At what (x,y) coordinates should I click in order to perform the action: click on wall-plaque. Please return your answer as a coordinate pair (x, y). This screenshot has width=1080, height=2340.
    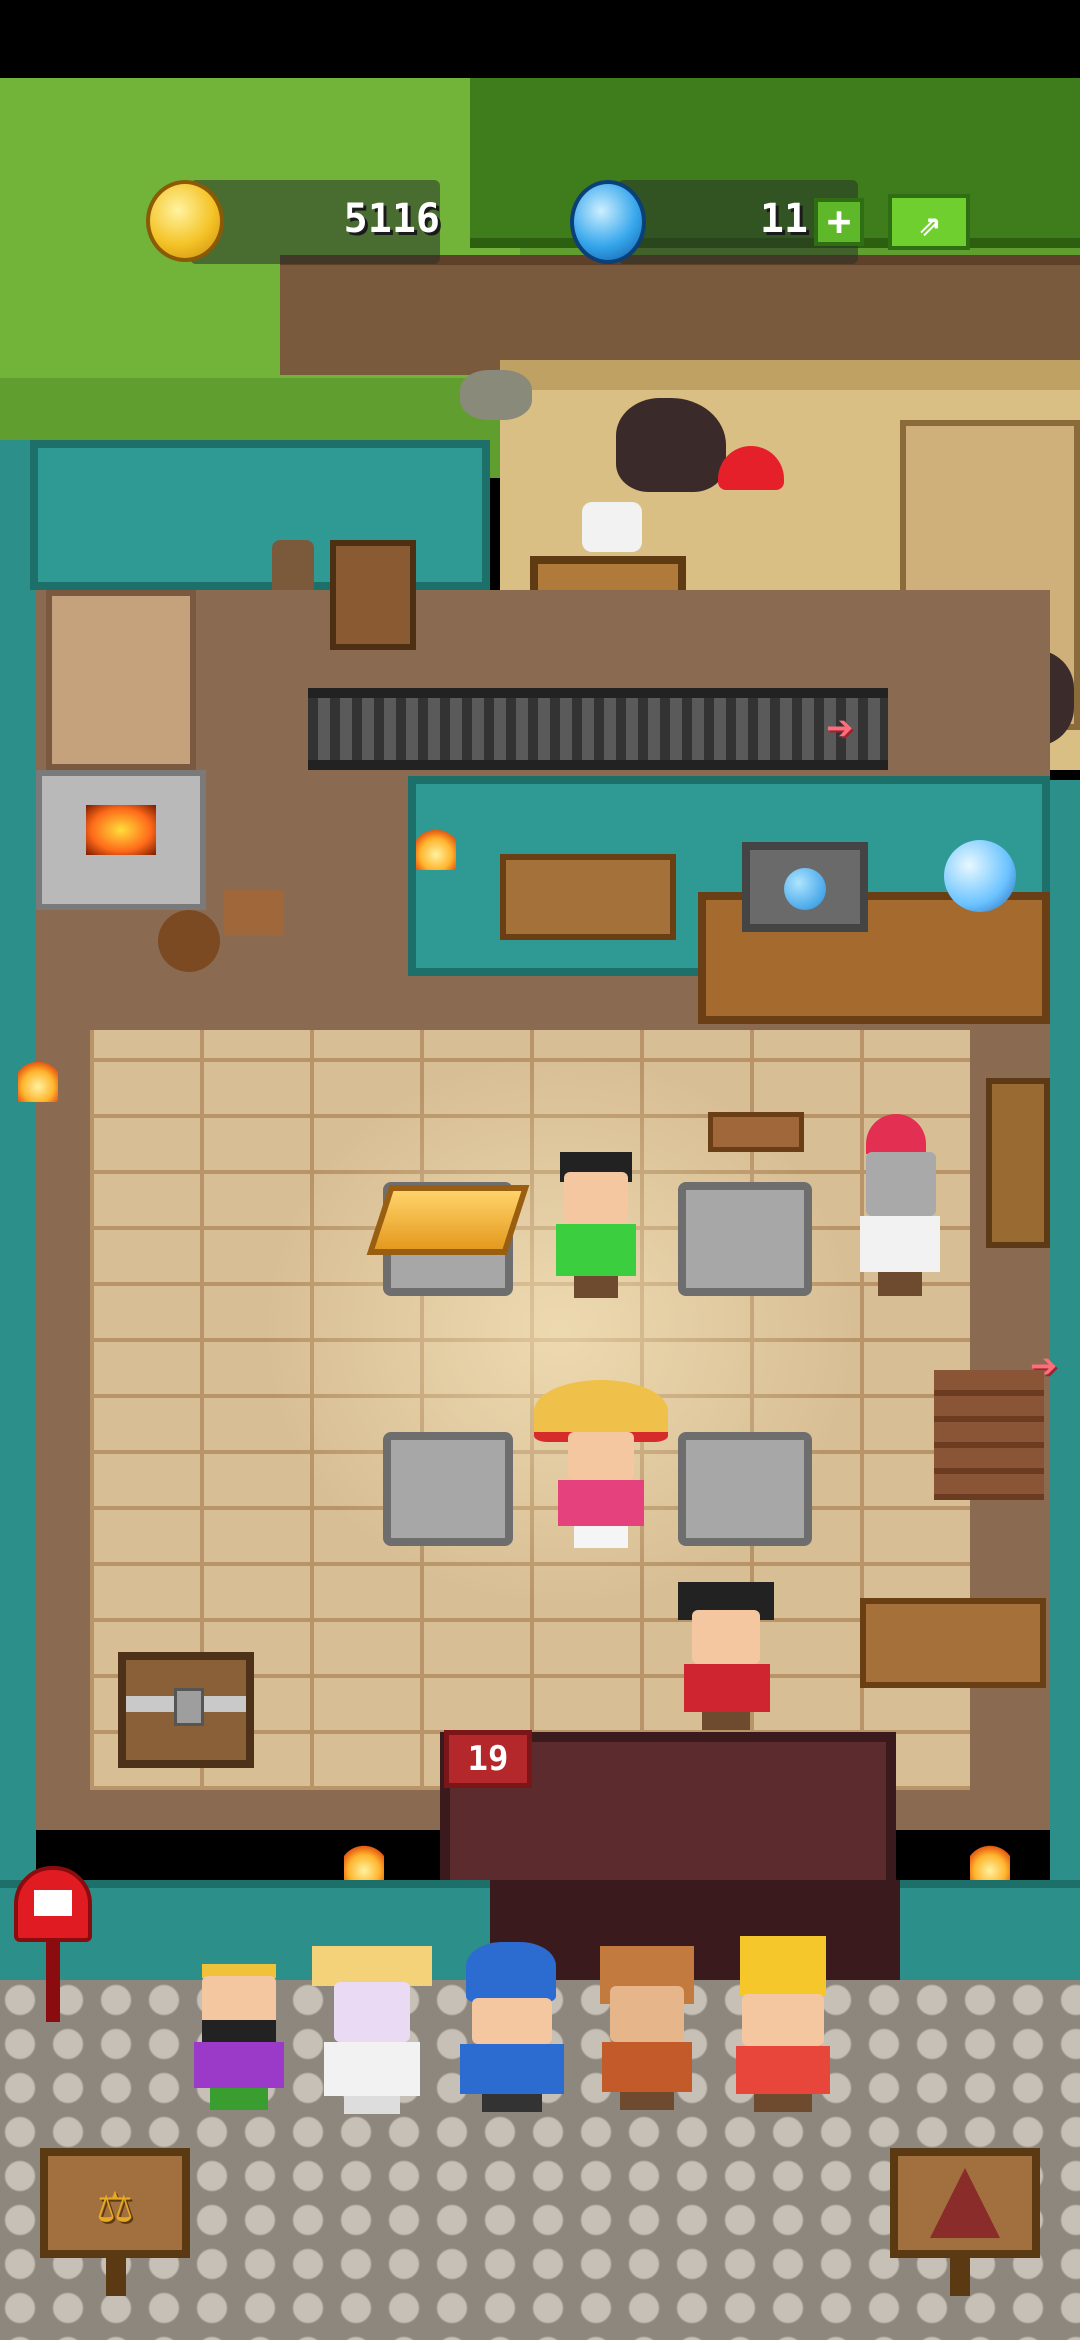
    Looking at the image, I should click on (588, 897).